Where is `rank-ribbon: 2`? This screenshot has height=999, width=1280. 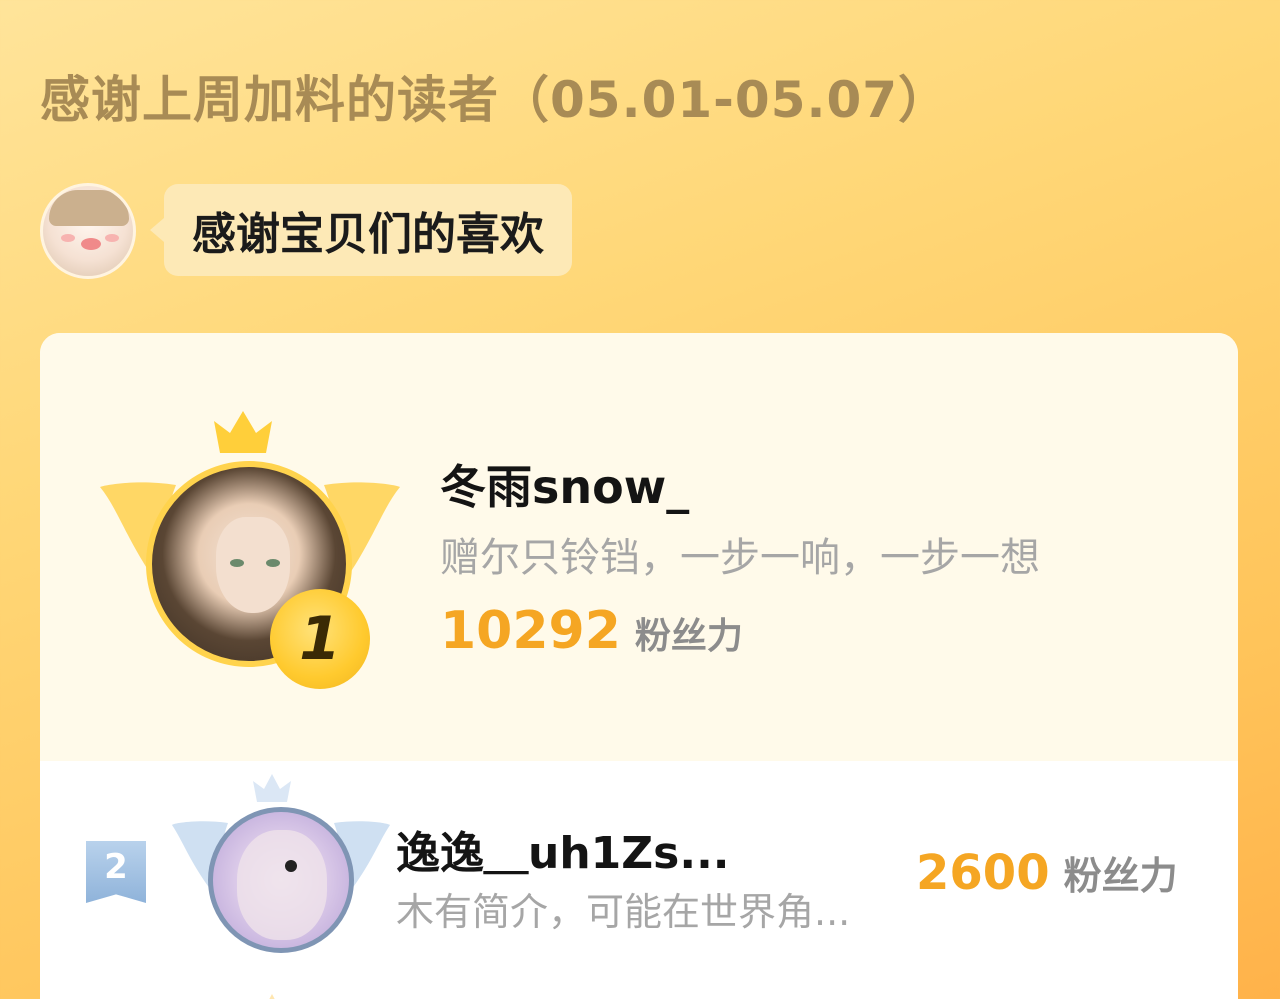
rank-ribbon: 2 is located at coordinates (116, 872).